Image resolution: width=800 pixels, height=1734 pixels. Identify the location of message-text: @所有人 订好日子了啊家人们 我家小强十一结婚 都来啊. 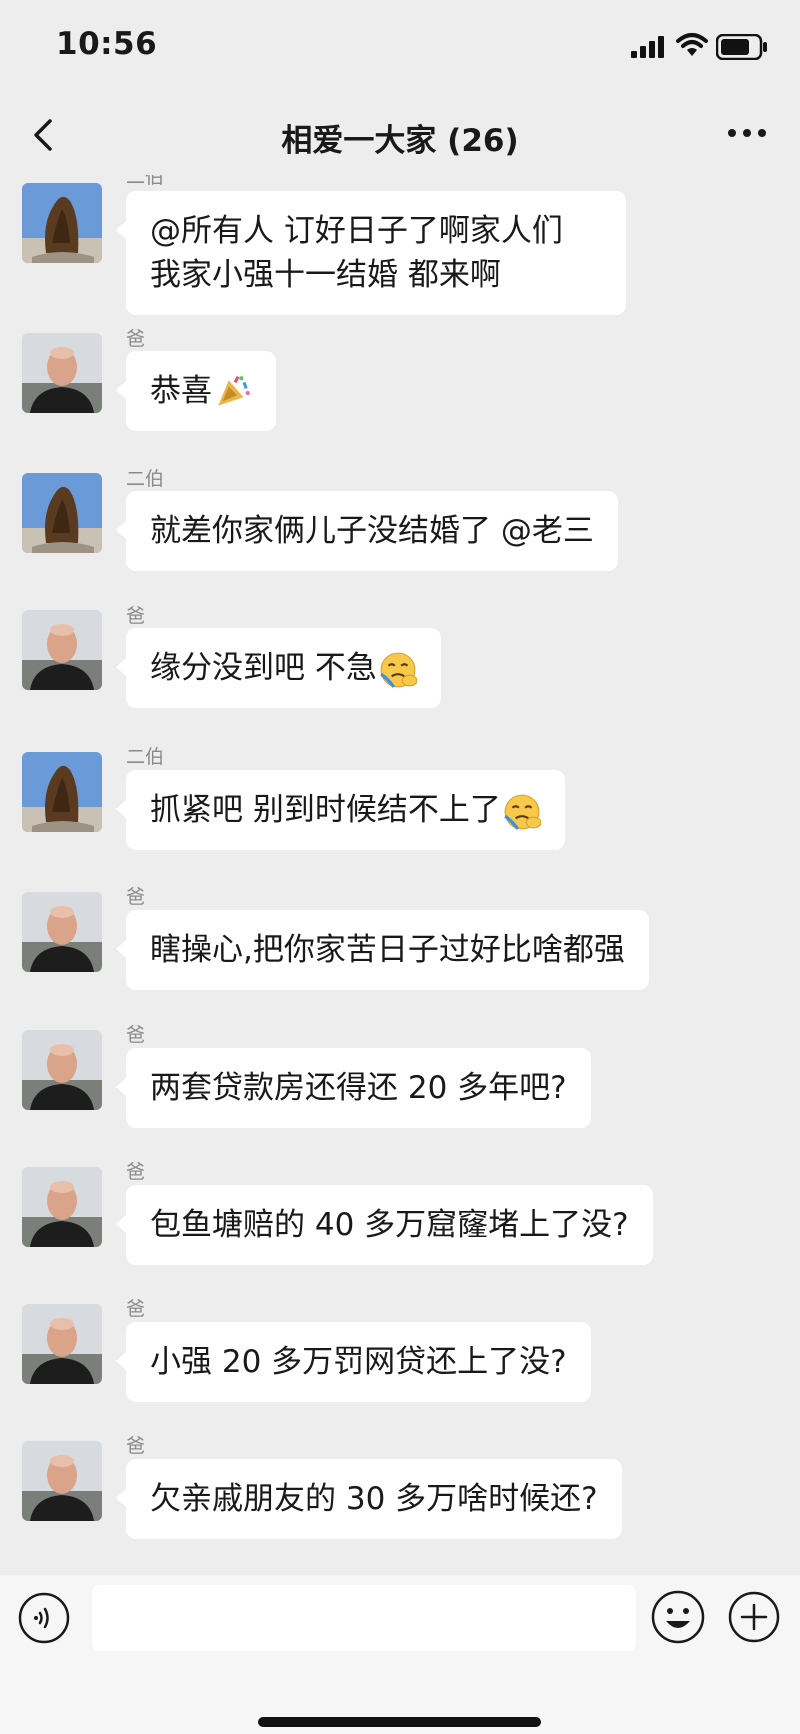
(356, 253).